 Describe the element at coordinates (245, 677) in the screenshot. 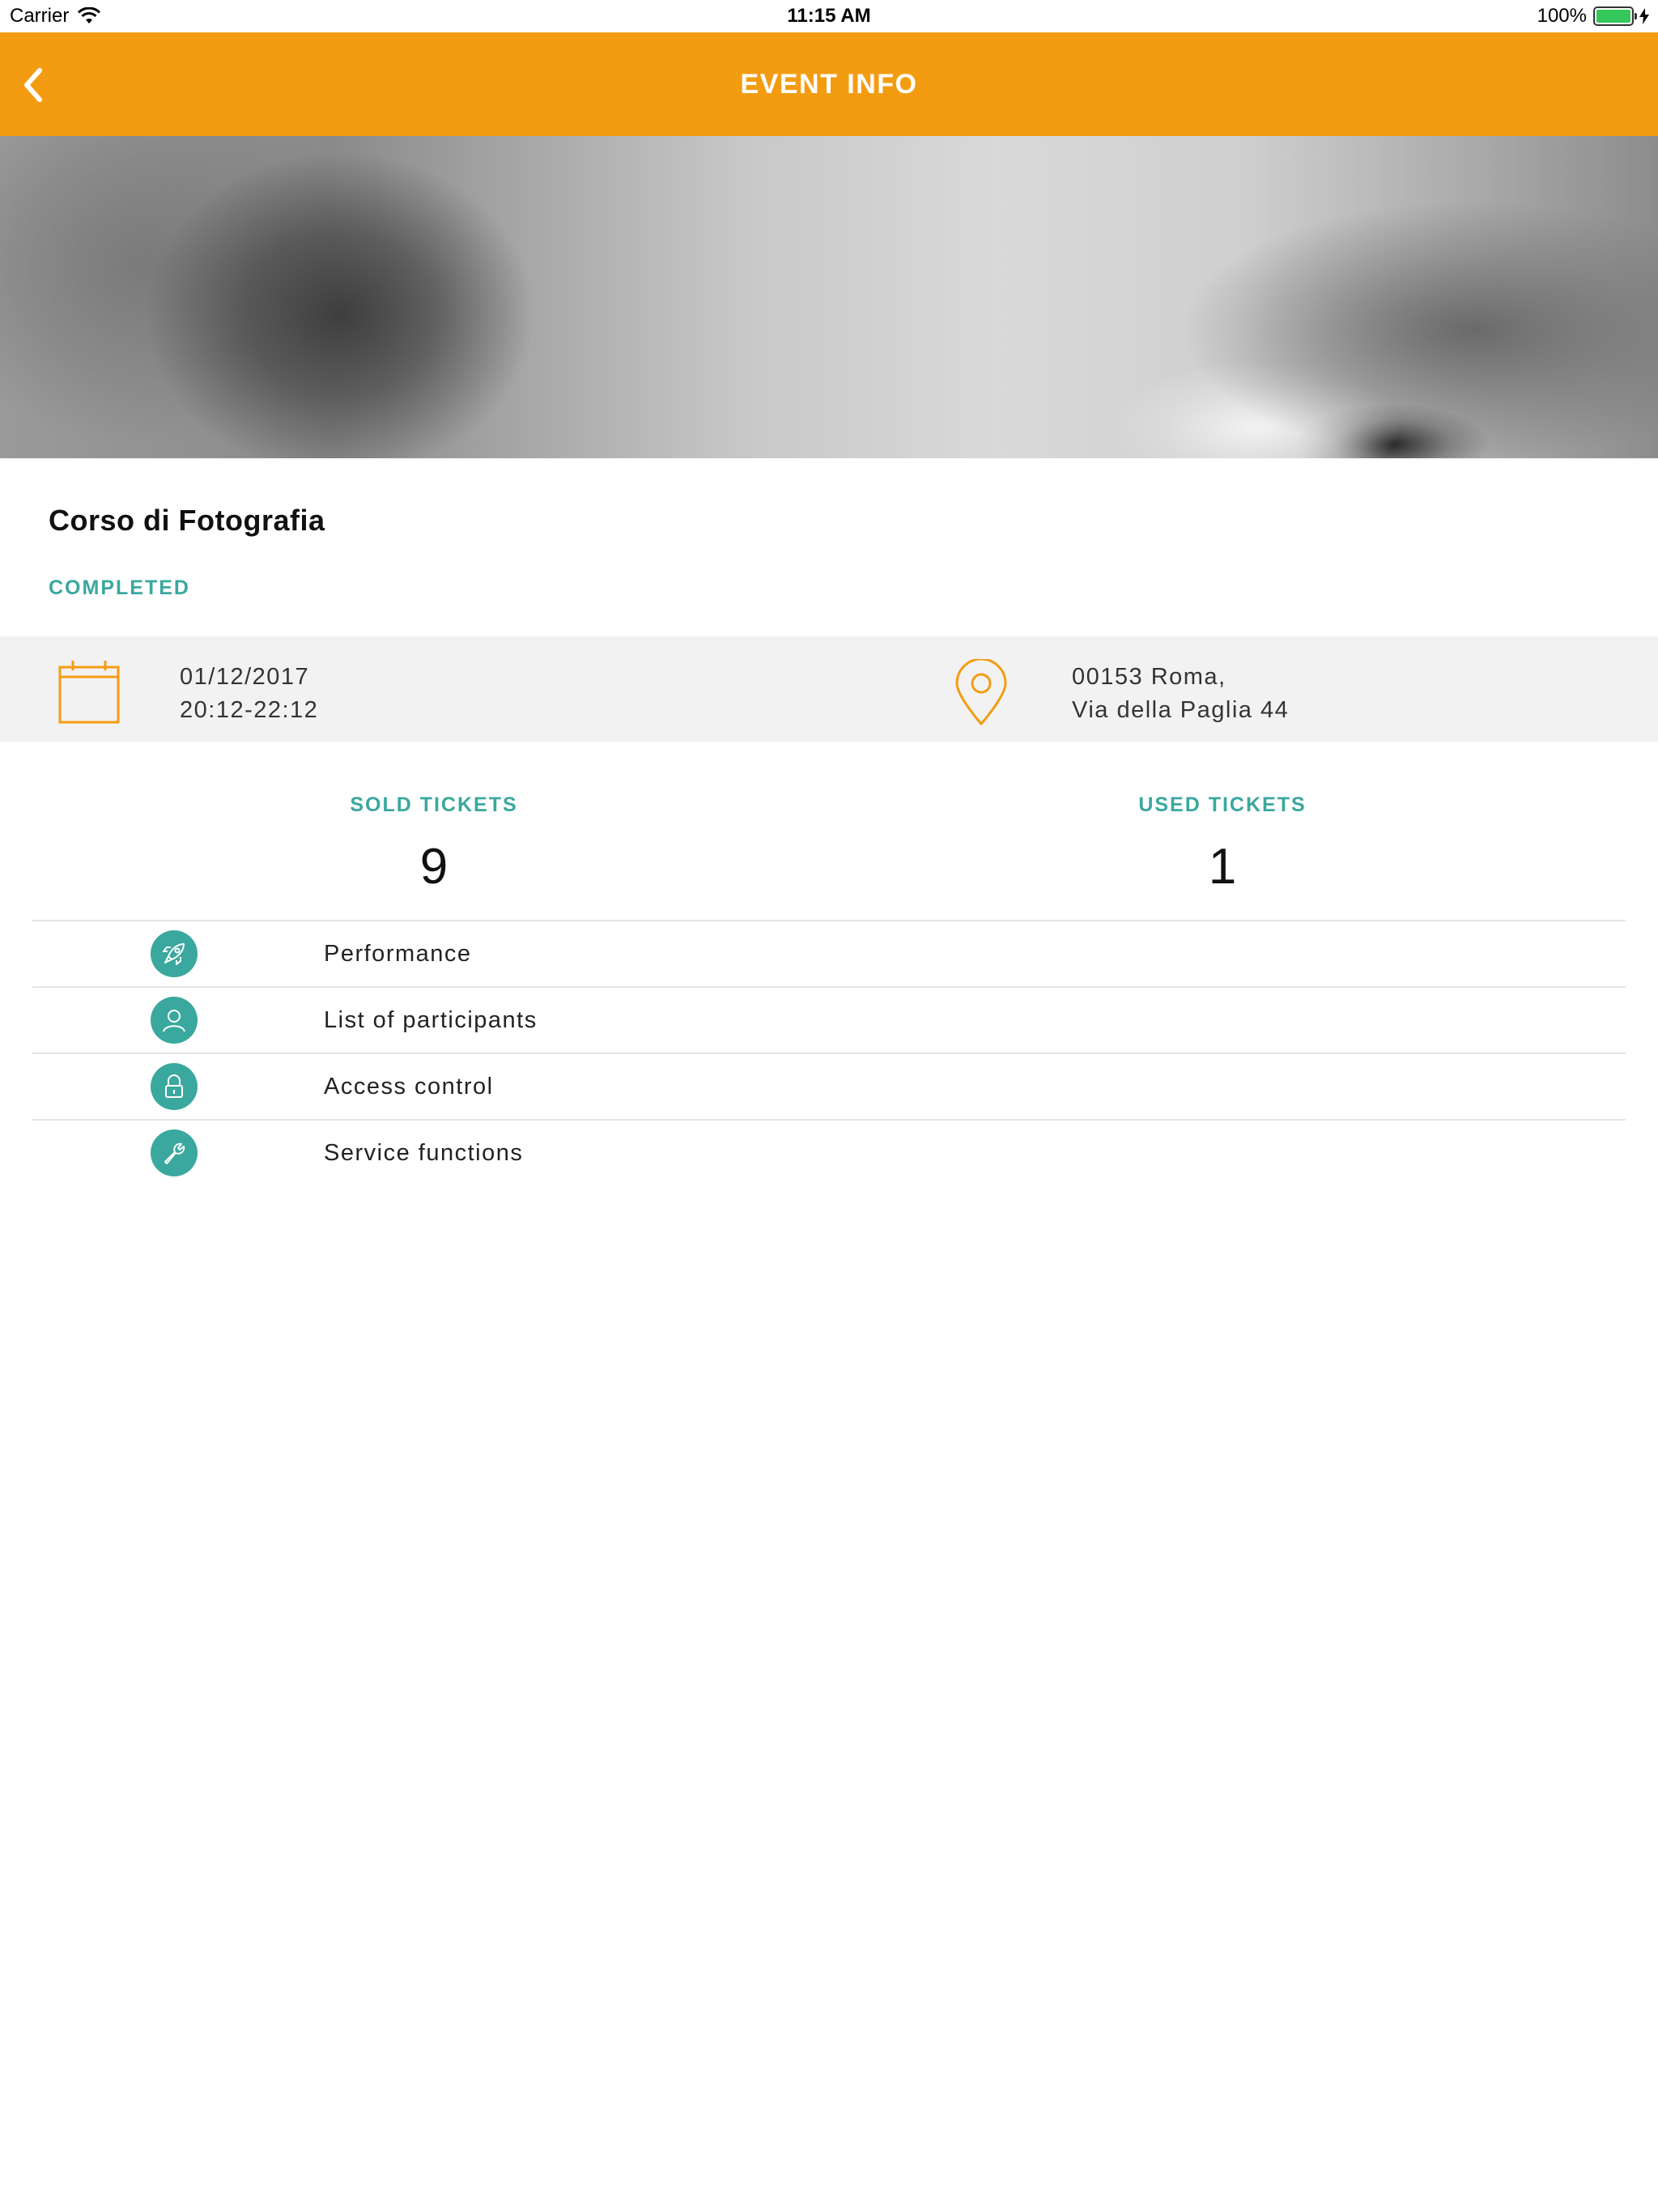

I see `event-date: 01/12/2017` at that location.